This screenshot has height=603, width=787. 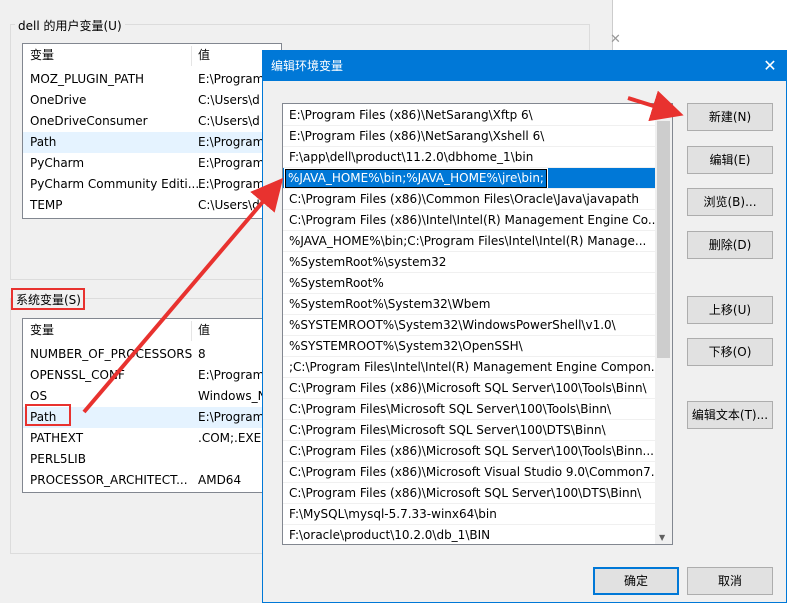 What do you see at coordinates (655, 106) in the screenshot?
I see `arrow-to-new-button` at bounding box center [655, 106].